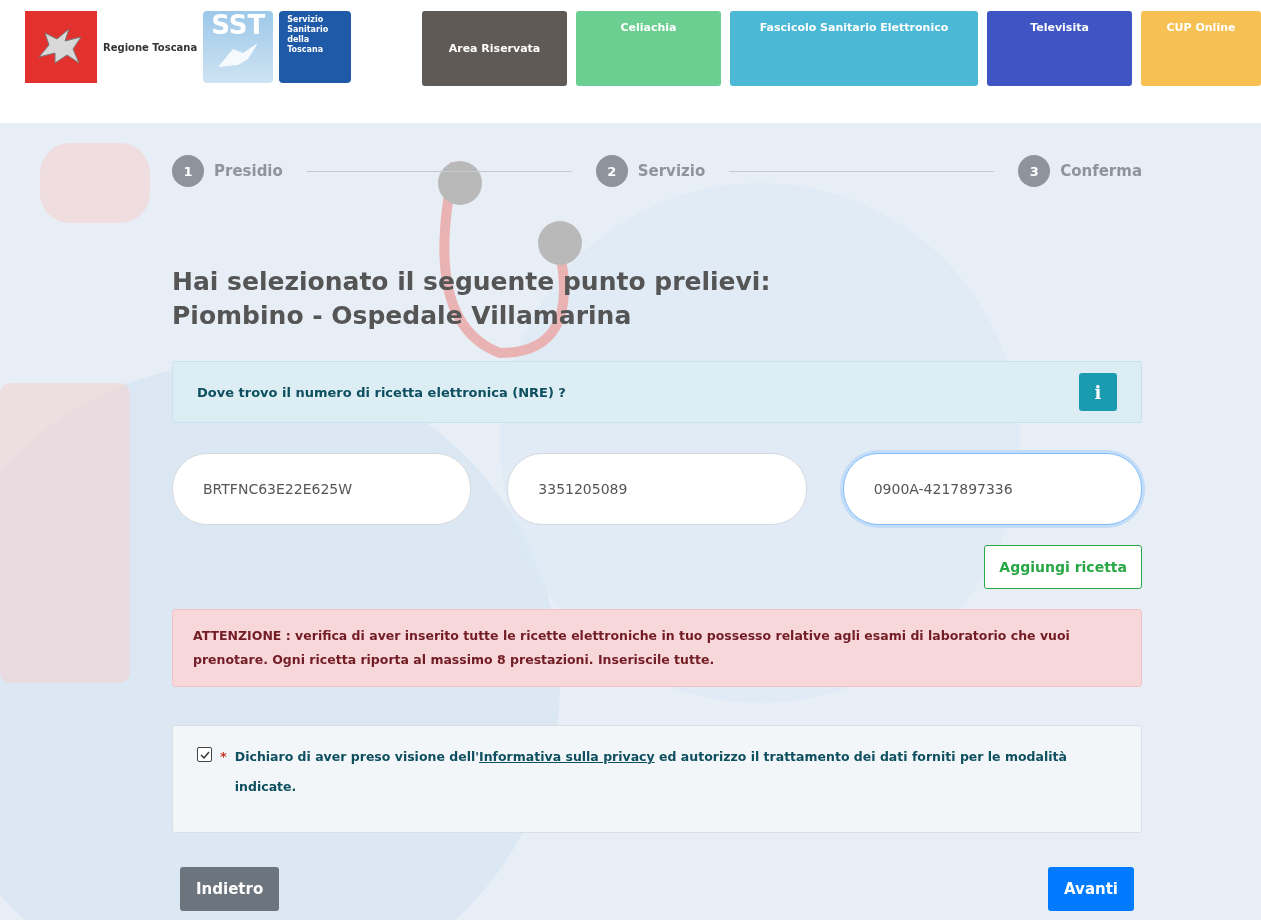 This screenshot has width=1261, height=920. I want to click on privacy-link: Informativa sulla privacy, so click(567, 756).